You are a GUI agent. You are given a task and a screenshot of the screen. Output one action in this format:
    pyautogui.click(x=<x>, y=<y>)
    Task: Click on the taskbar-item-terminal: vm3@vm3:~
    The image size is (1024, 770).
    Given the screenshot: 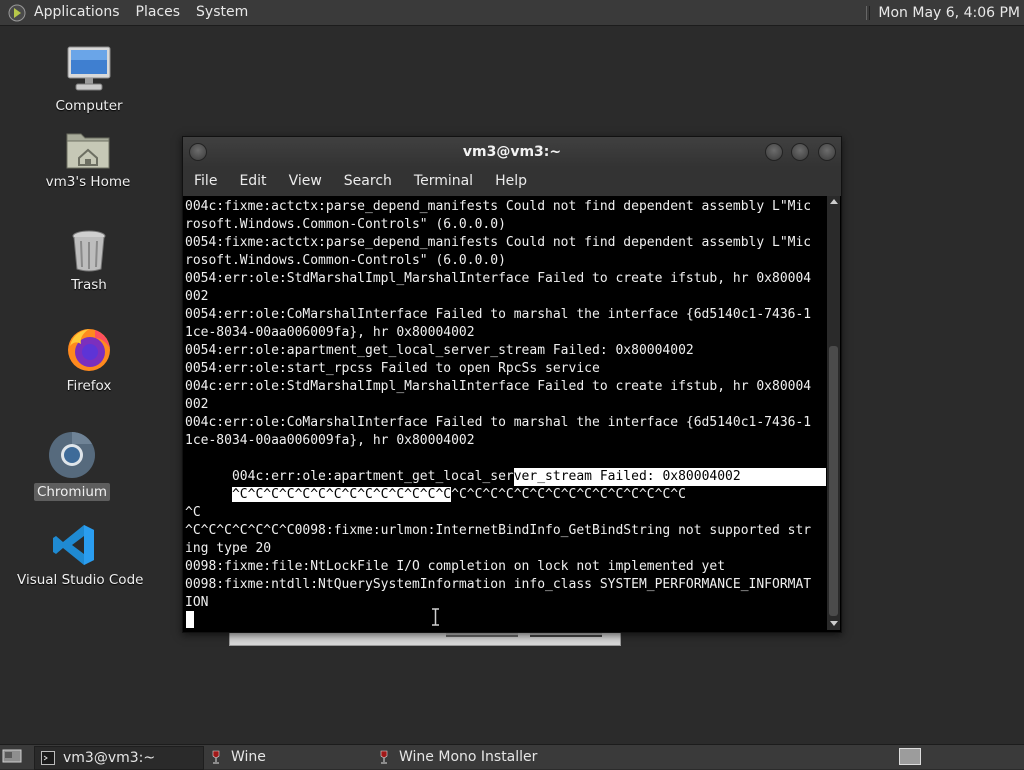 What is the action you would take?
    pyautogui.click(x=119, y=758)
    